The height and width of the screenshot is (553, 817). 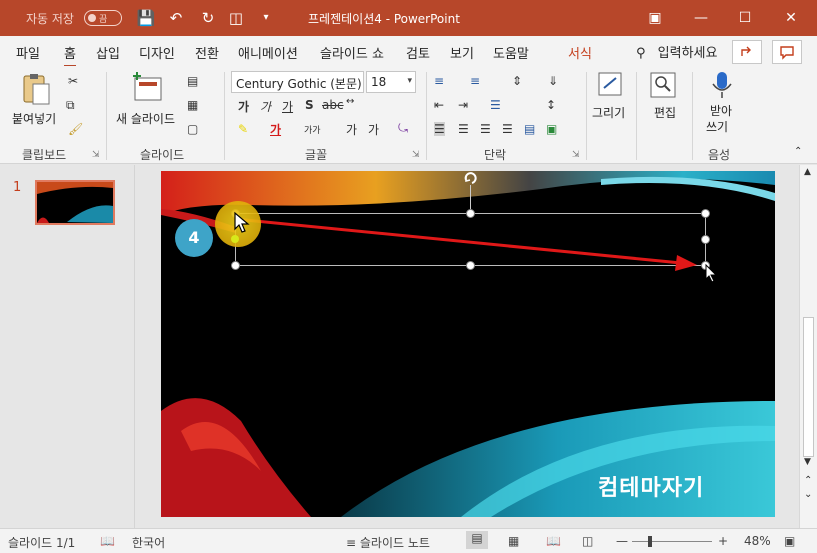 I want to click on maximize-icon: ☐, so click(x=745, y=18).